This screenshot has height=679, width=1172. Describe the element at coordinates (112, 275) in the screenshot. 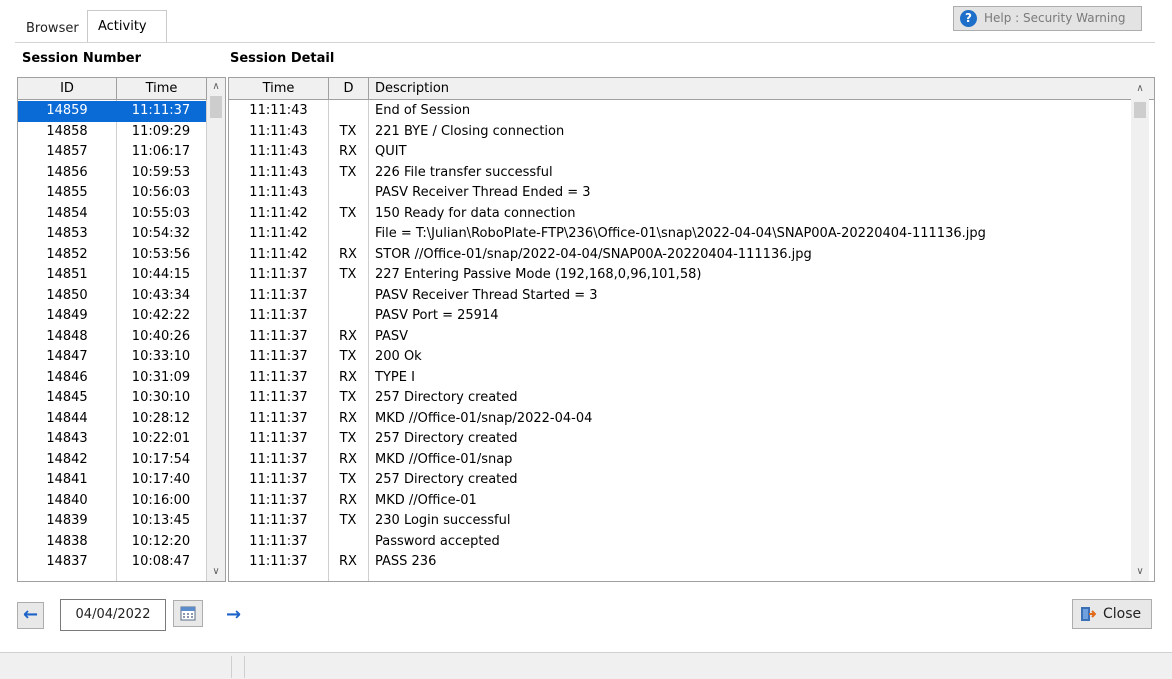

I see `session-row: 14851 10:44:15` at that location.